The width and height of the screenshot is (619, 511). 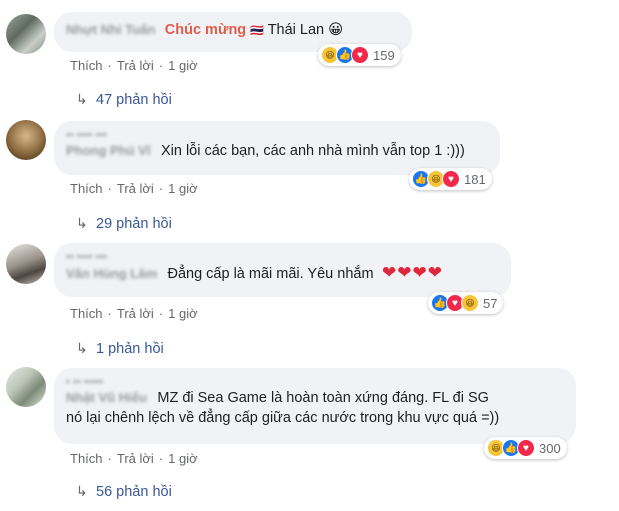 I want to click on reactions-summary: 👍 😆 ♥ 181, so click(x=450, y=179).